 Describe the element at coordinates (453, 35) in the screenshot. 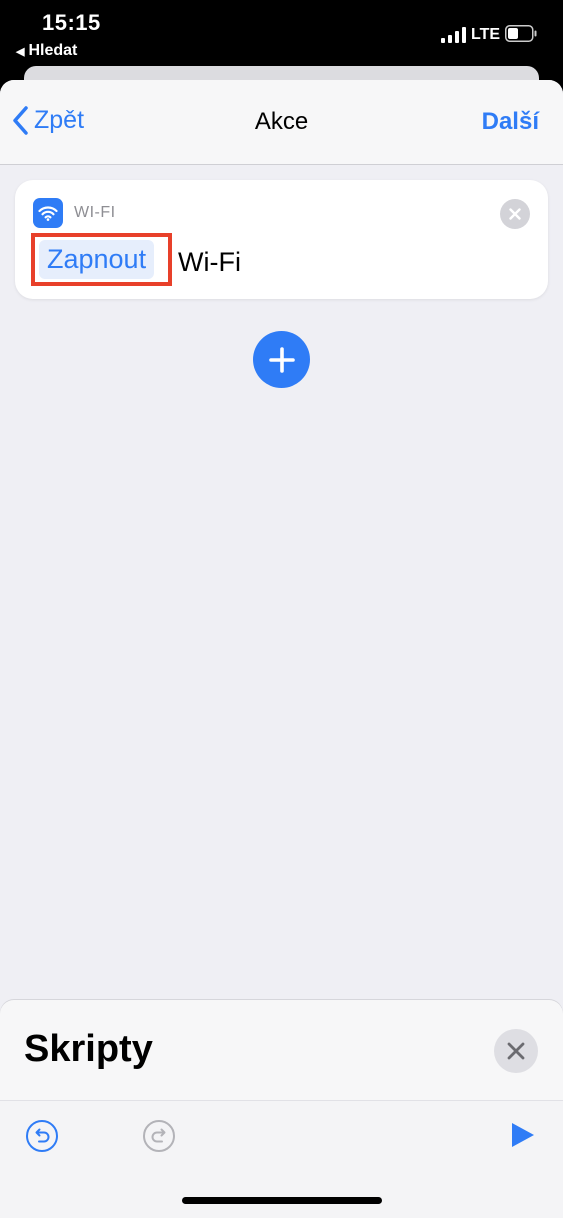

I see `signal-strength-icon` at that location.